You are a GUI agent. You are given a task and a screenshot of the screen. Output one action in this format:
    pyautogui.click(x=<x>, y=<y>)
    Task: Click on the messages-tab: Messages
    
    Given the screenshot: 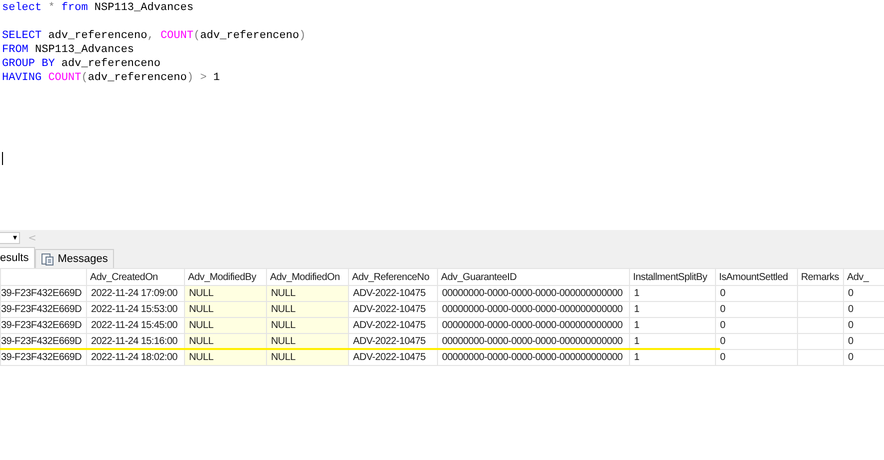 What is the action you would take?
    pyautogui.click(x=74, y=258)
    